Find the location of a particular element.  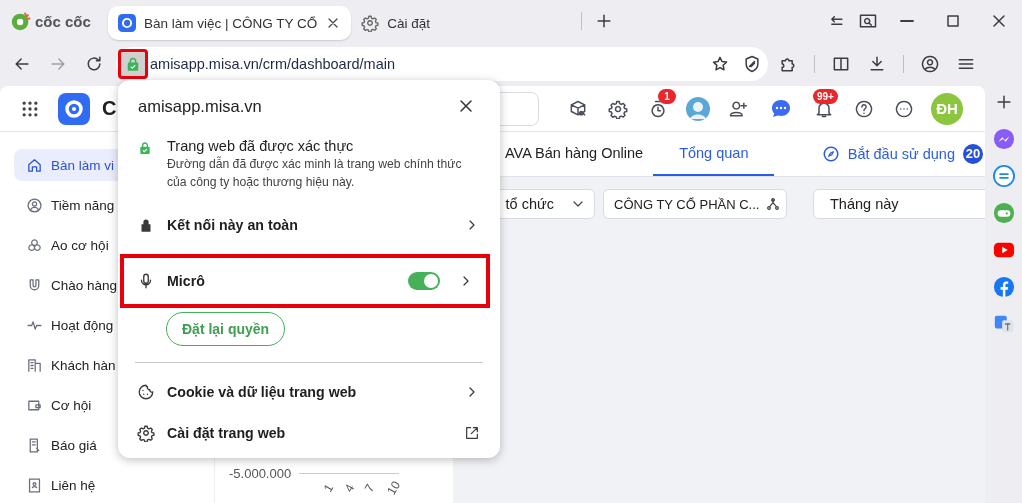

screenshot-icon is located at coordinates (868, 21).